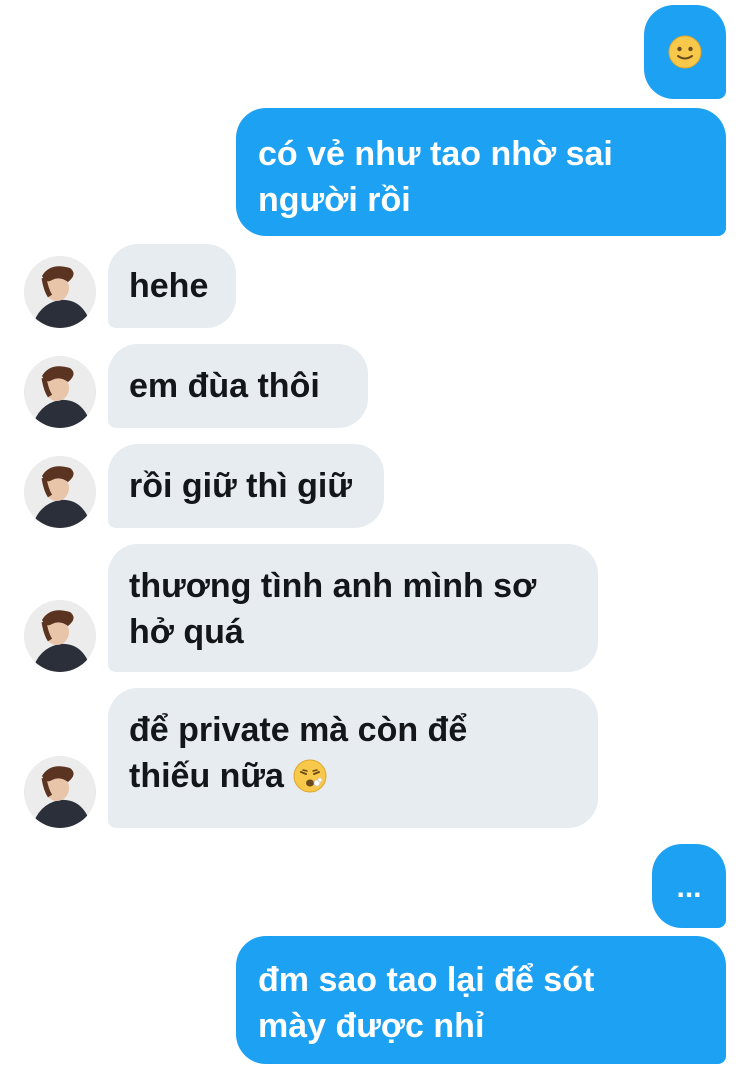 This screenshot has height=1070, width=750. I want to click on message-text: rồi giữ thì giữ, so click(240, 486).